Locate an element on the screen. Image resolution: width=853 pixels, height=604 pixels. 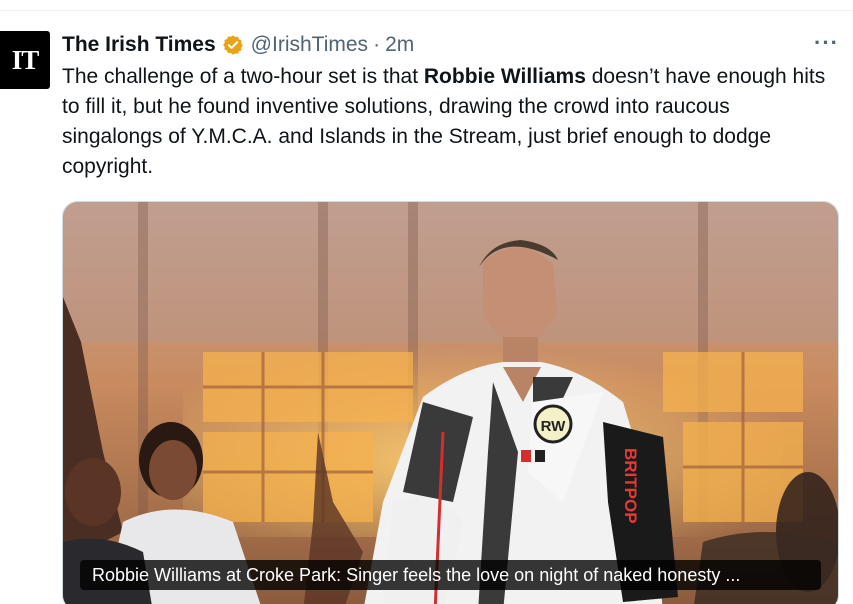
display-name: The Irish Times is located at coordinates (139, 45).